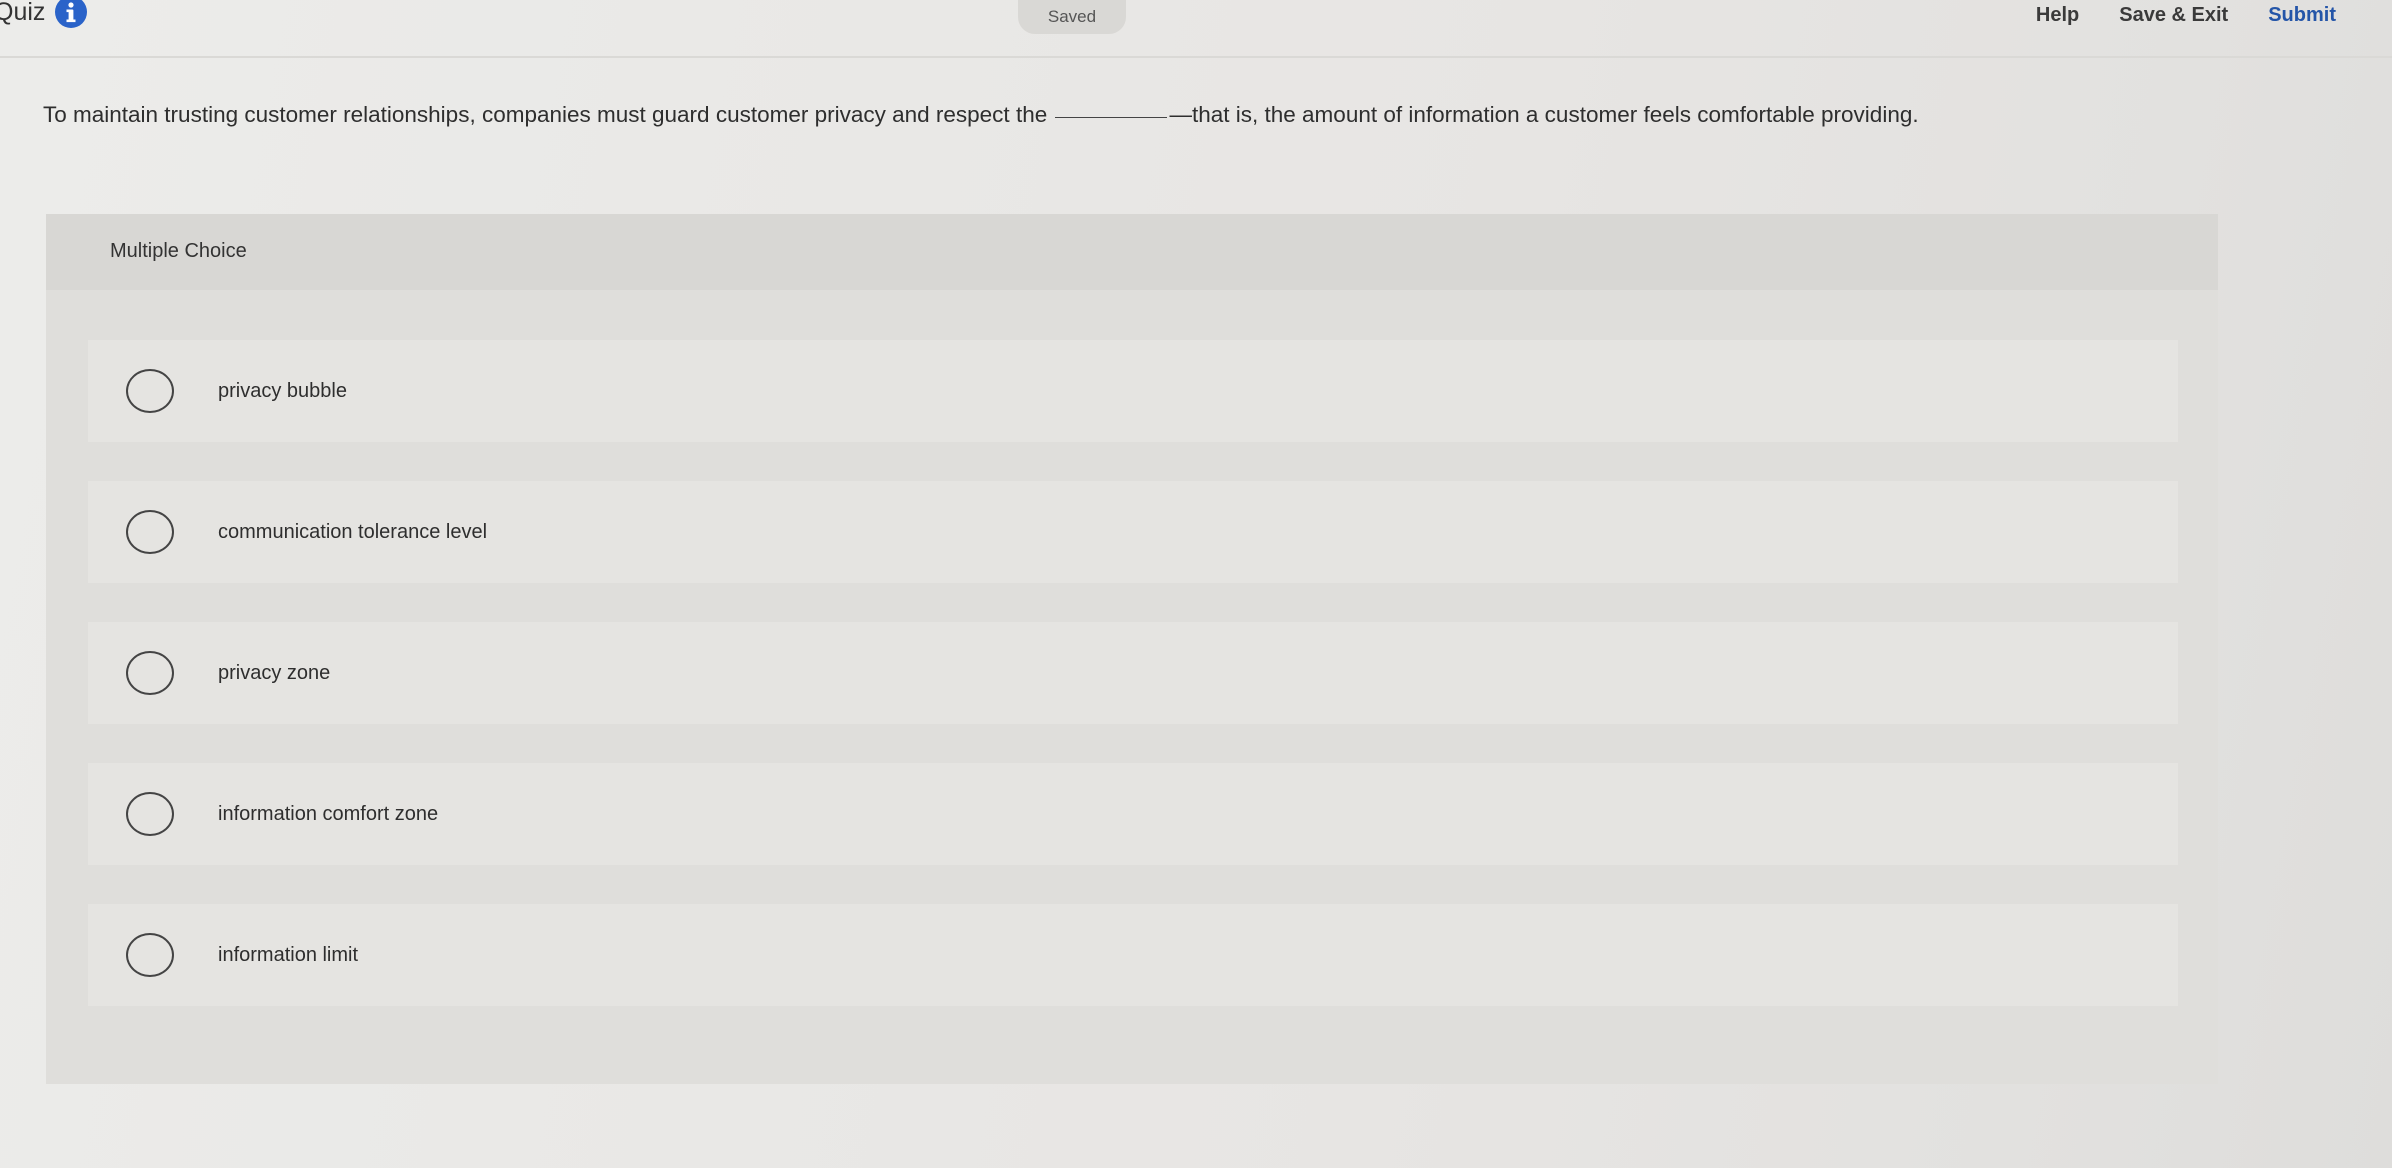 This screenshot has height=1168, width=2392. What do you see at coordinates (1133, 532) in the screenshot?
I see `choice-option: communication tolerance level` at bounding box center [1133, 532].